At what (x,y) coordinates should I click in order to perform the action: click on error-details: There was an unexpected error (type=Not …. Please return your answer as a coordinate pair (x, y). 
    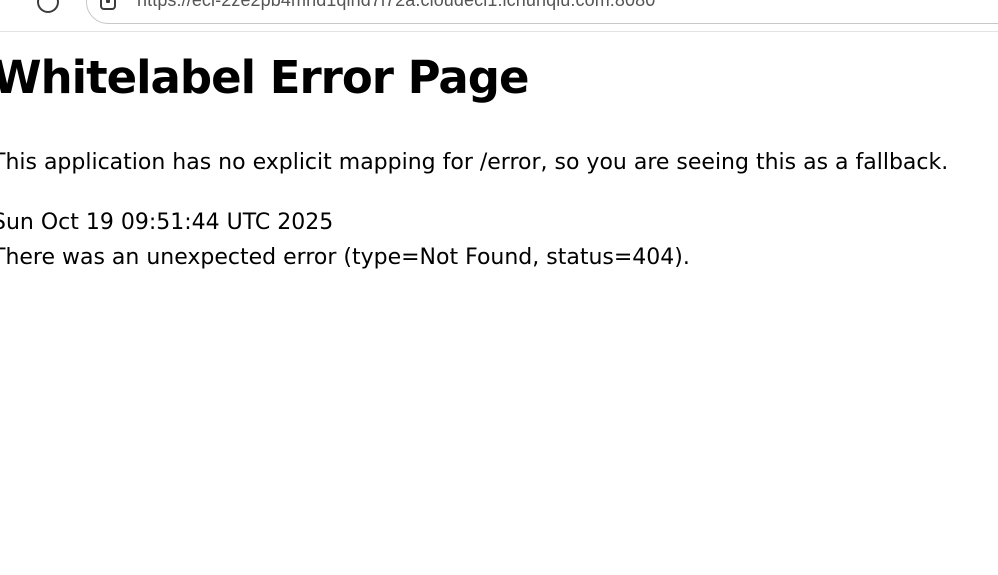
    Looking at the image, I should click on (345, 257).